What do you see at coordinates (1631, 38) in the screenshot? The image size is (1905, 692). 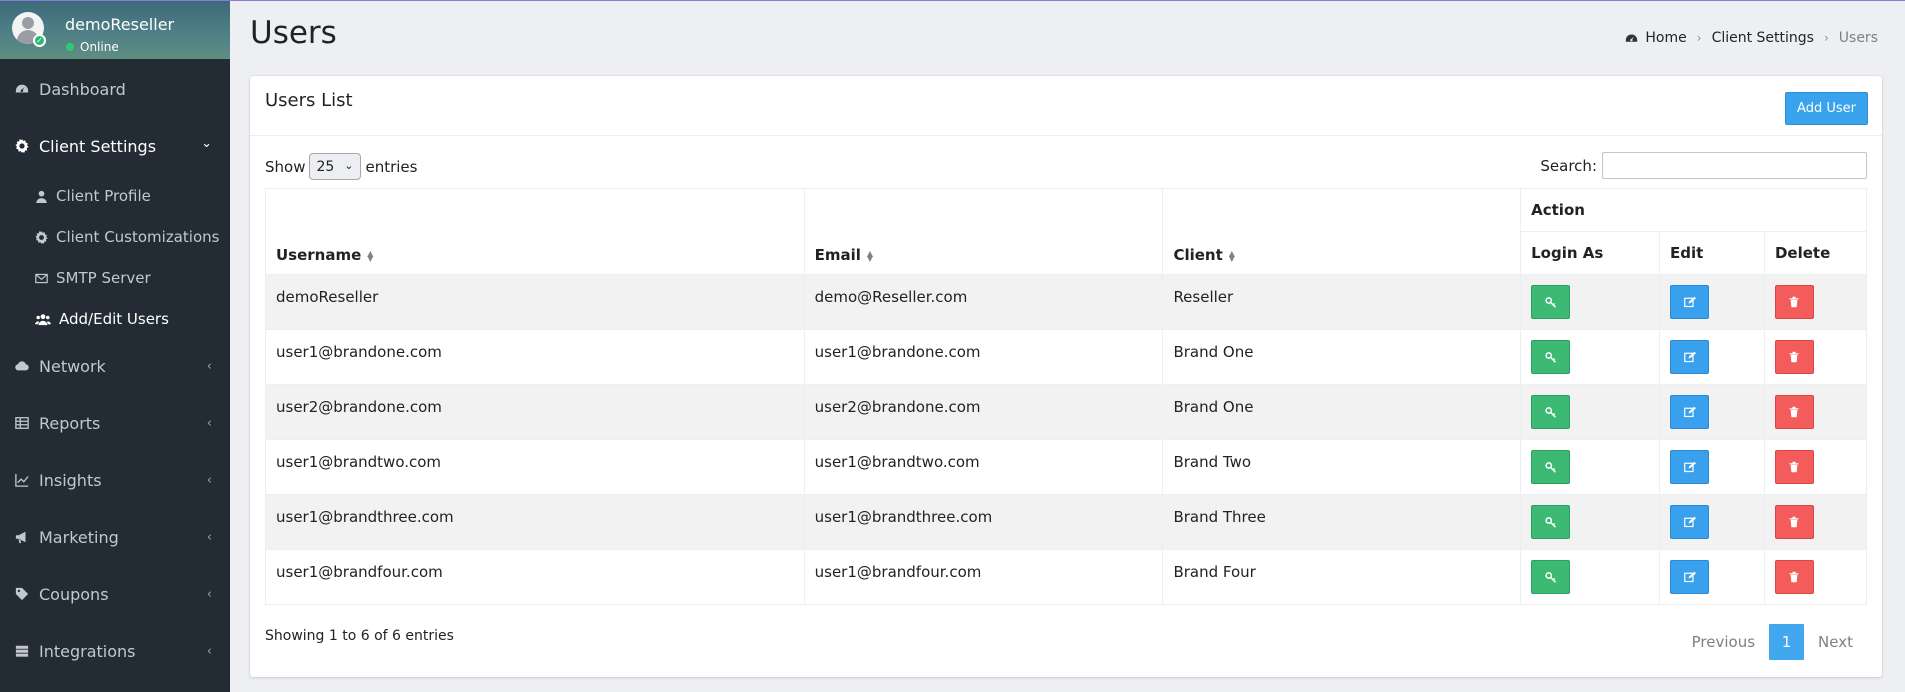 I see `tachometer-icon` at bounding box center [1631, 38].